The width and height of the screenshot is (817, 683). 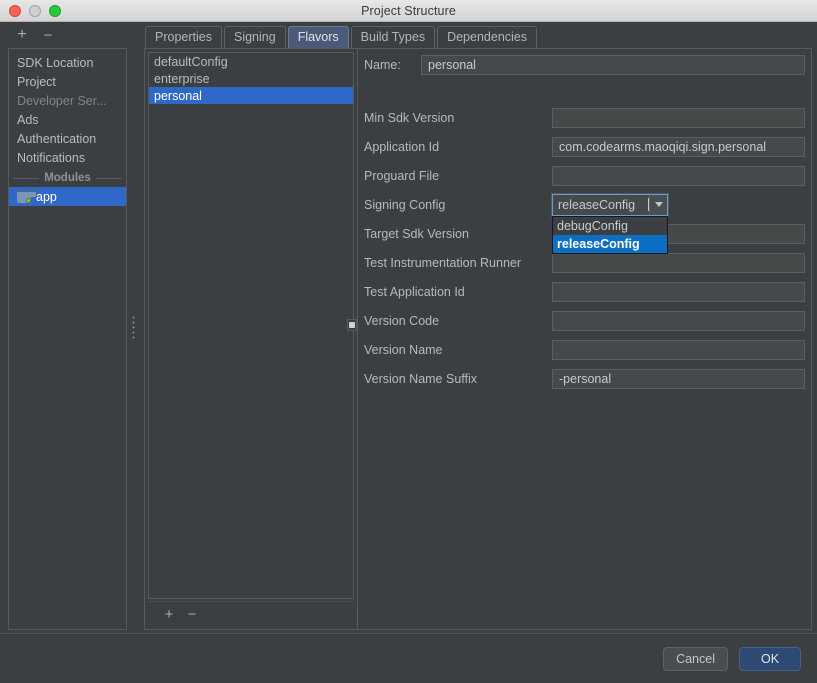 I want to click on remove-flavor-button: −, so click(x=192, y=614).